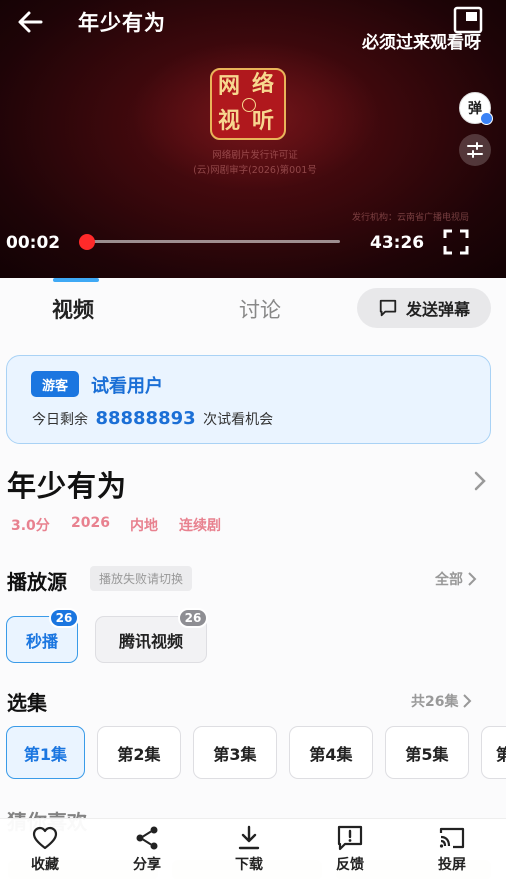 The width and height of the screenshot is (506, 879). I want to click on trial-remaining: 今日剩余 88888893 次试看机会, so click(153, 418).